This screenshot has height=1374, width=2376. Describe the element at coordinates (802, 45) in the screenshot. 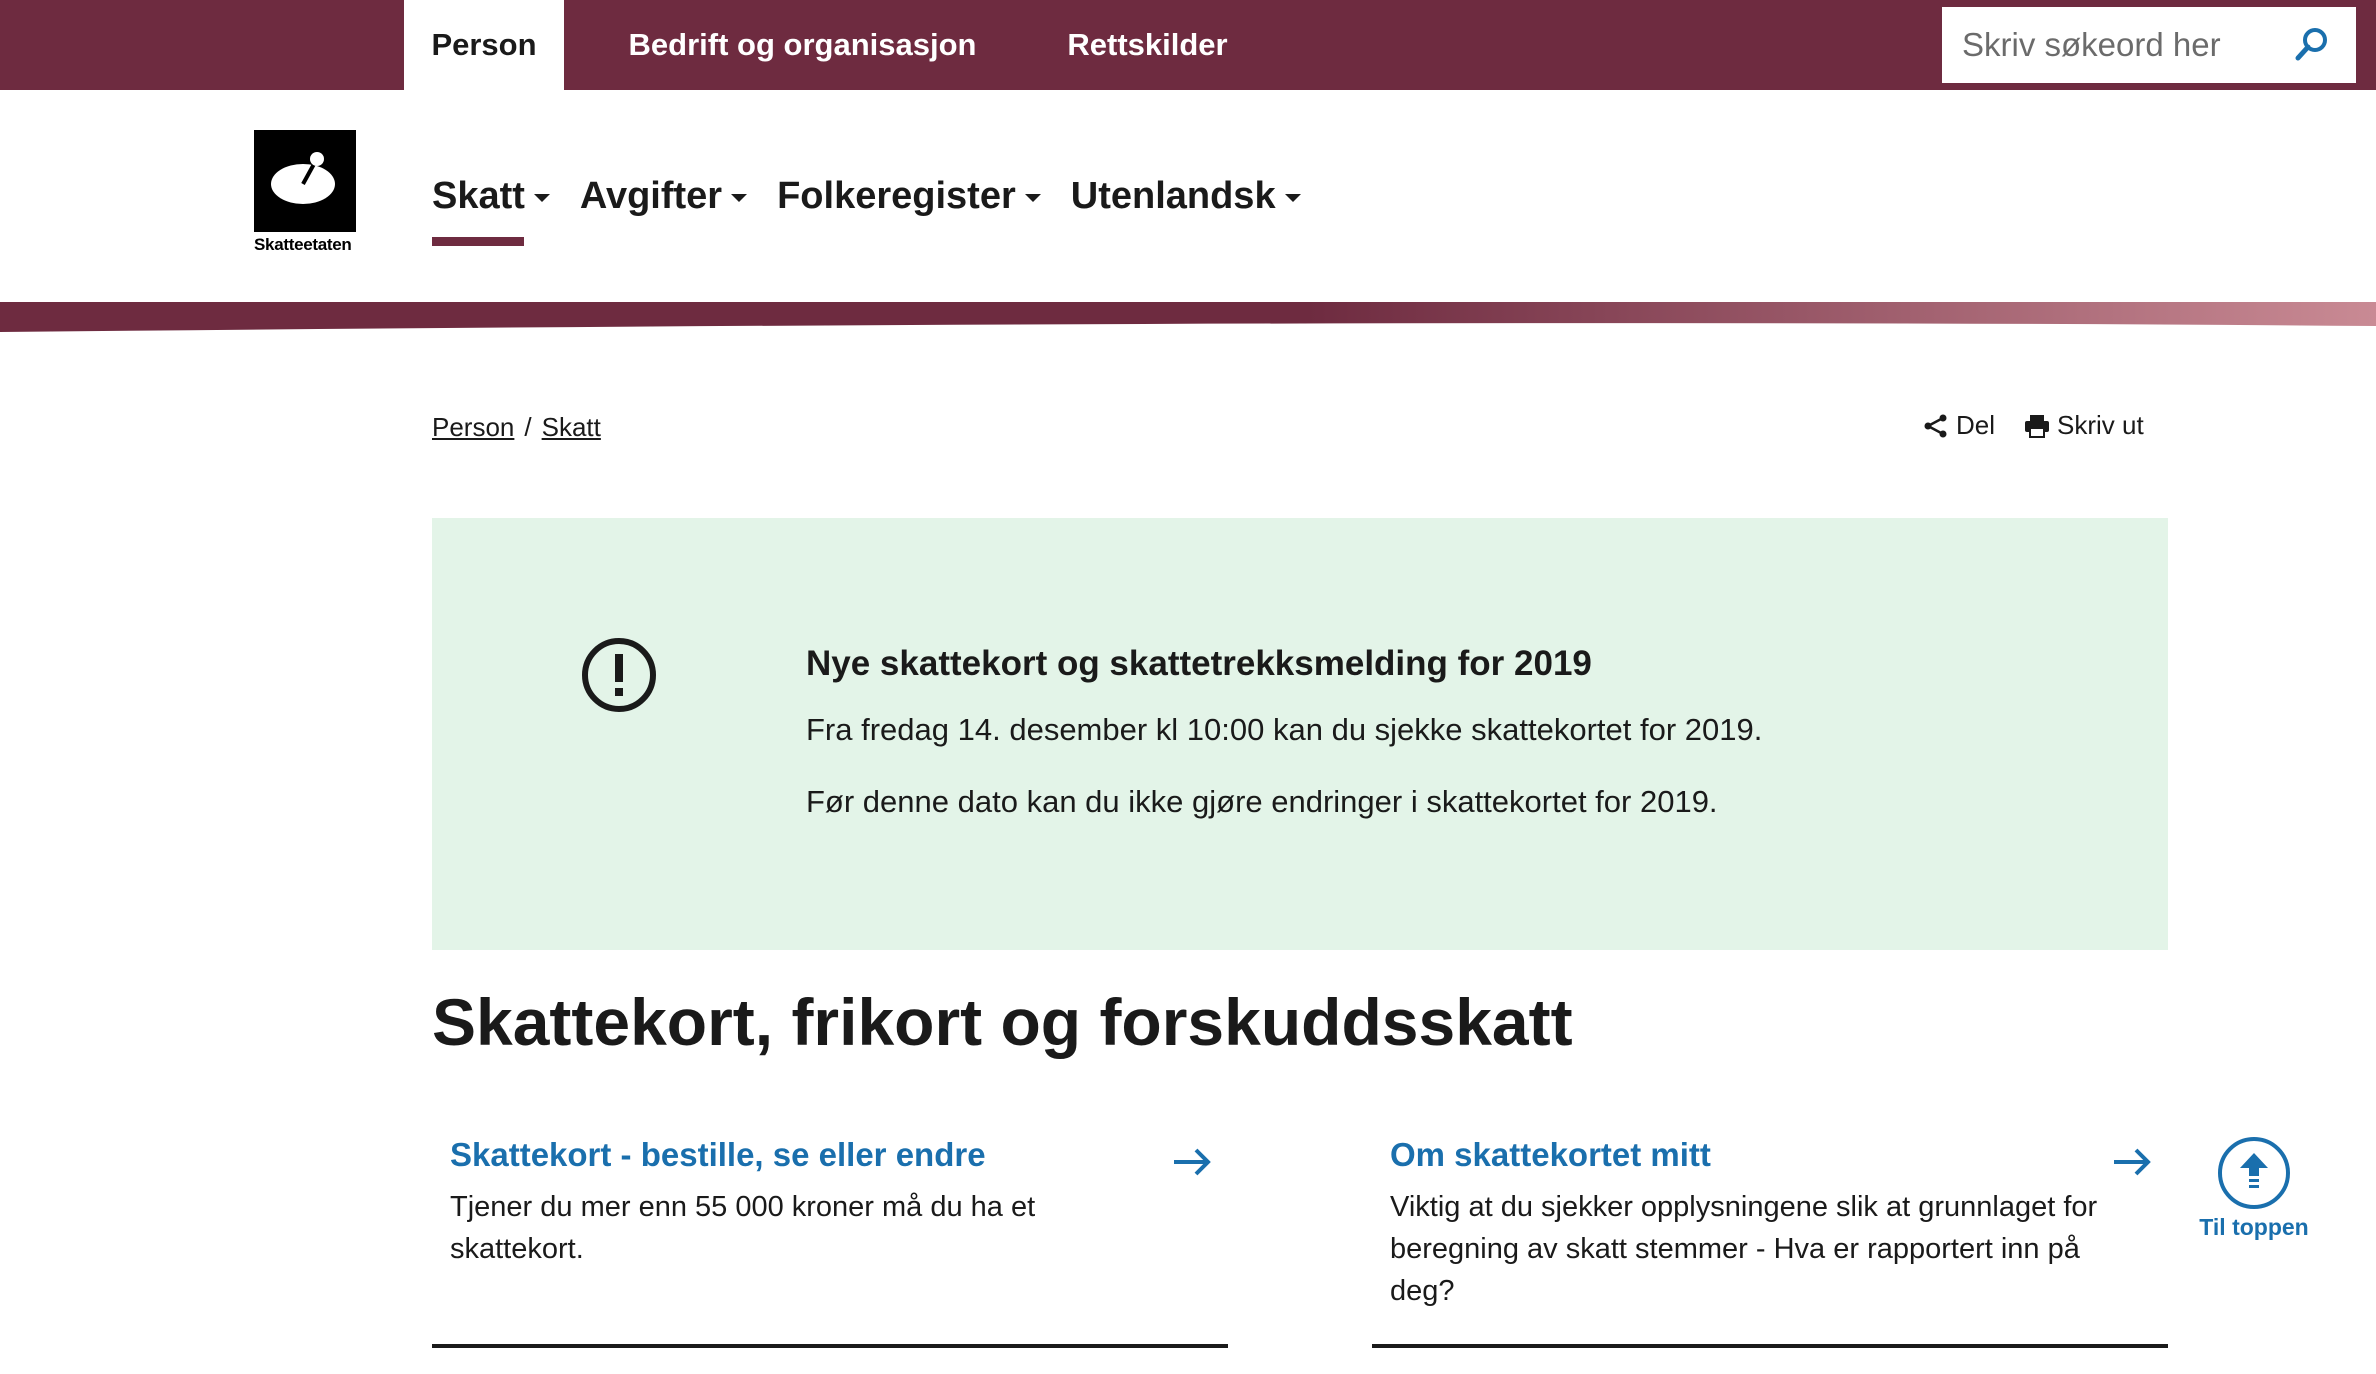

I see `tab-bedrift-og-organisasjon: Bedrift og organisasjon` at that location.